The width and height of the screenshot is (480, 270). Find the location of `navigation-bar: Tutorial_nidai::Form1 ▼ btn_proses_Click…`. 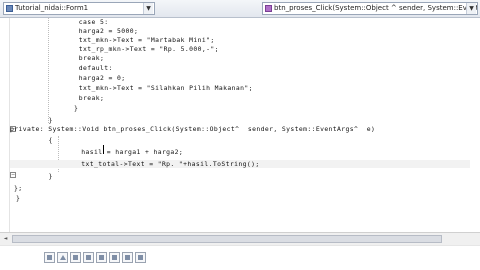

navigation-bar: Tutorial_nidai::Form1 ▼ btn_proses_Click… is located at coordinates (240, 9).